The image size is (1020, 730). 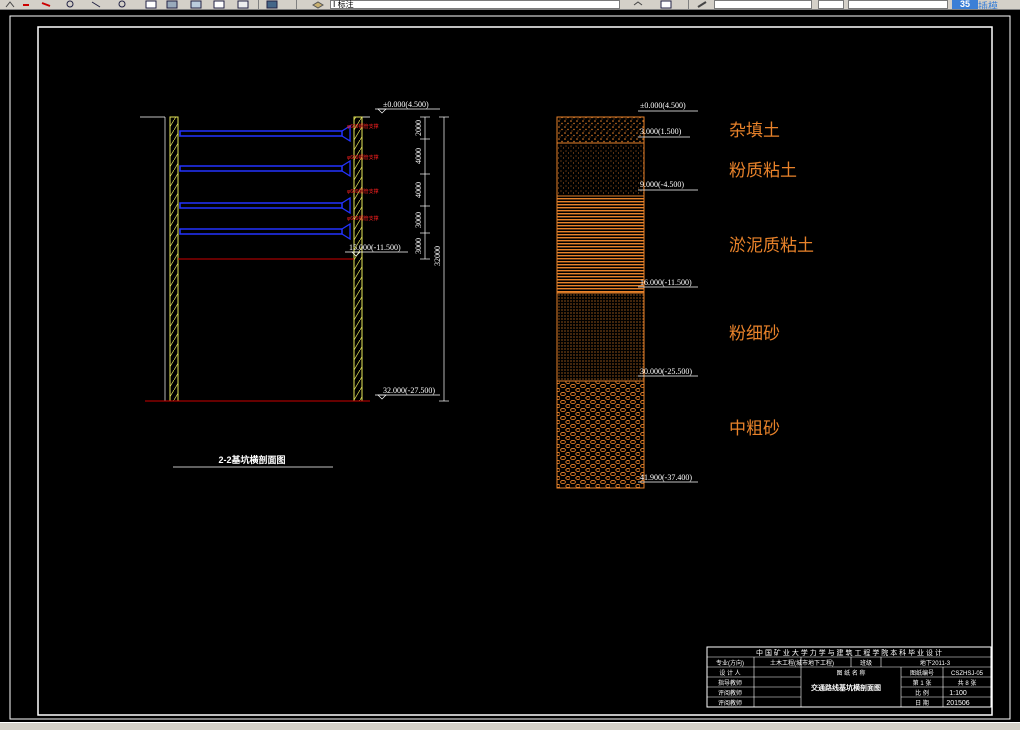 I want to click on soil-layer-name-1: 杂填土, so click(x=754, y=130).